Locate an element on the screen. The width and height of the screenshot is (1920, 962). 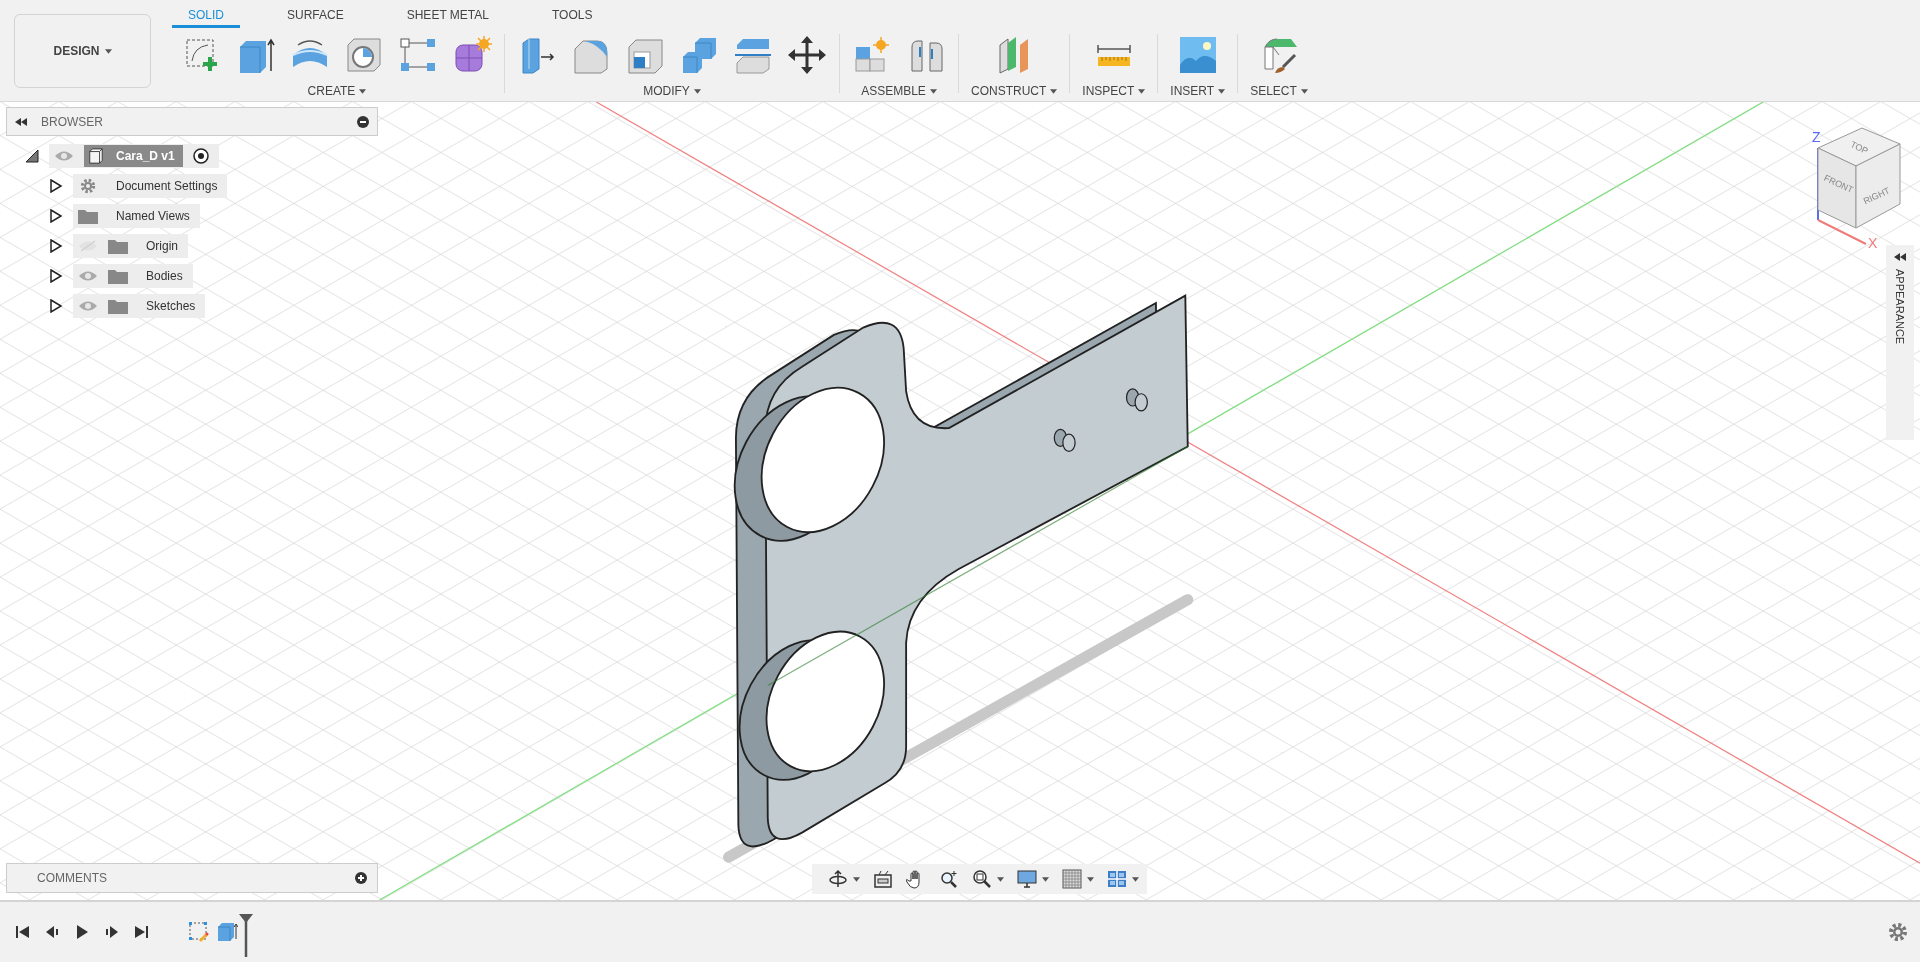
tool-group-menu: CREATE is located at coordinates (337, 91).